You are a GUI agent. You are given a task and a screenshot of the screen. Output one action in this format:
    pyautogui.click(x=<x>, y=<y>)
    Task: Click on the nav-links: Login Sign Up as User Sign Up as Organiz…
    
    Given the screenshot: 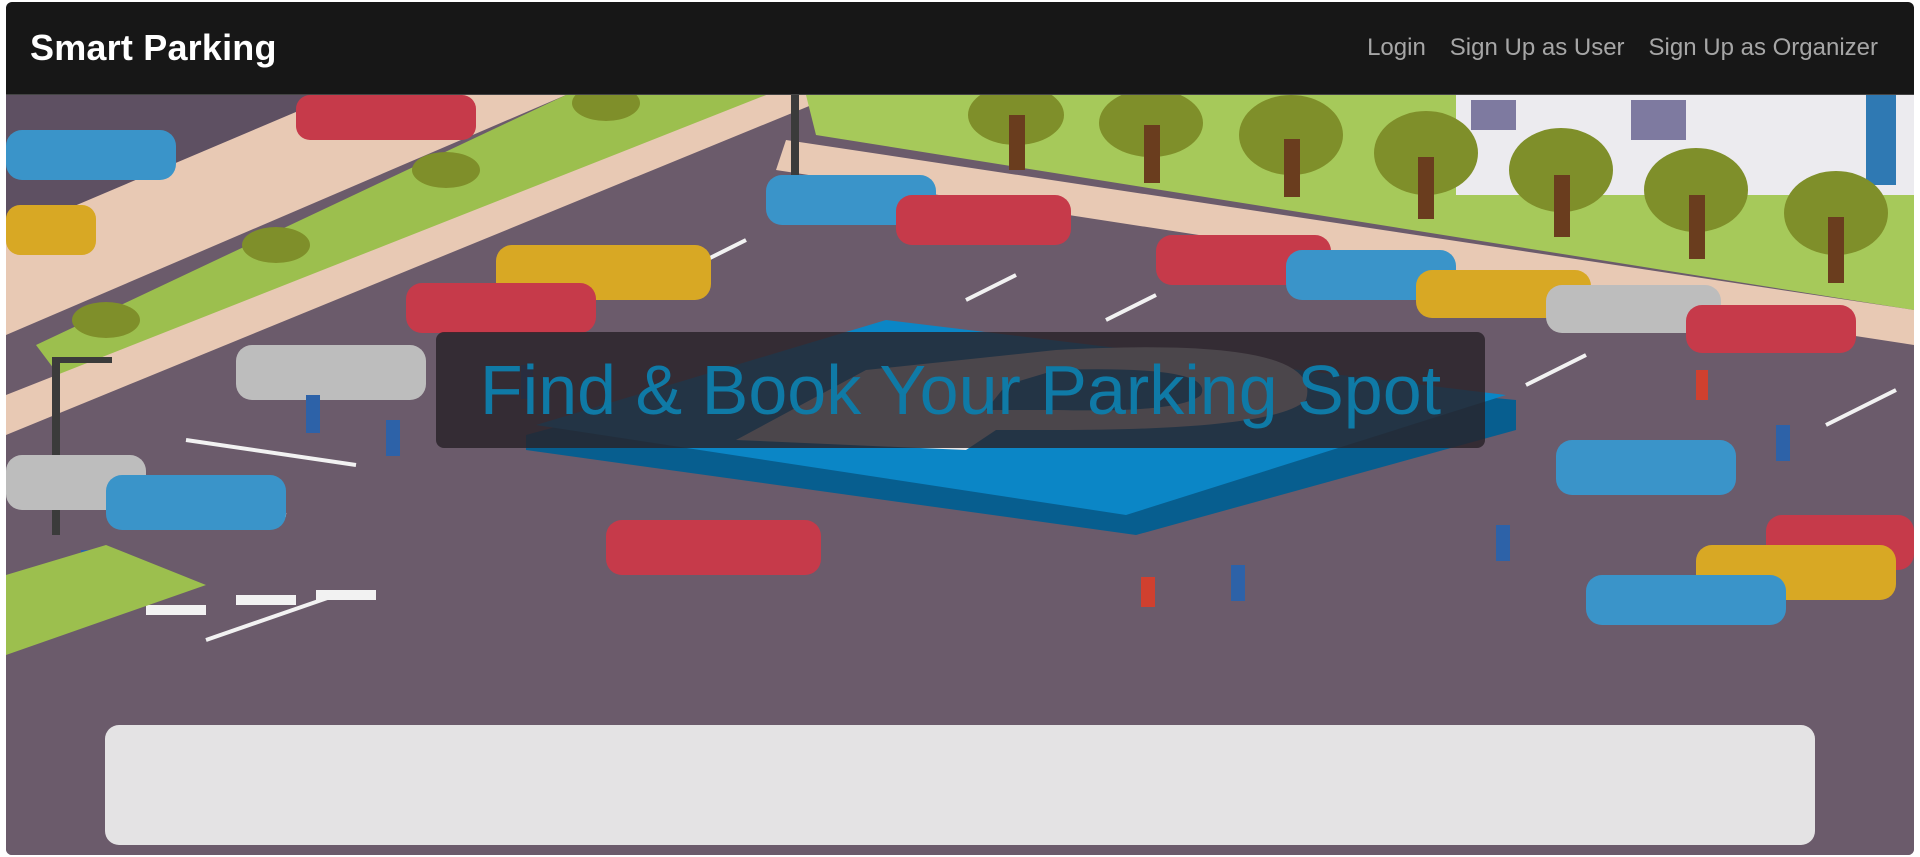 What is the action you would take?
    pyautogui.click(x=1622, y=48)
    